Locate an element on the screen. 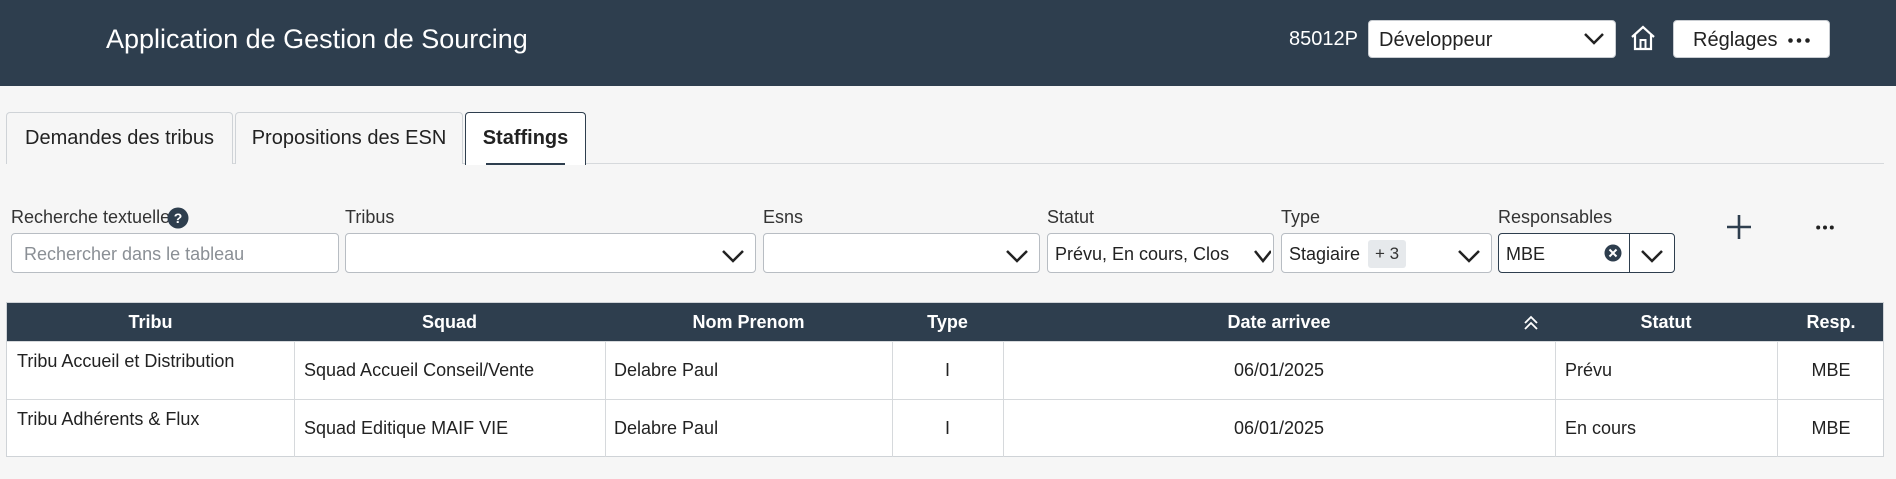  column-header-nom-prenom: Nom Prenom is located at coordinates (748, 322).